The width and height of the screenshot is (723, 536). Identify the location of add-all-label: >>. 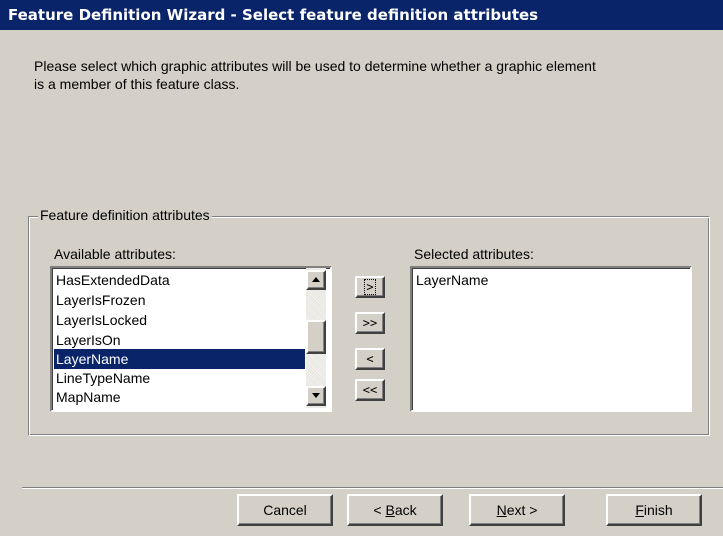
(370, 323).